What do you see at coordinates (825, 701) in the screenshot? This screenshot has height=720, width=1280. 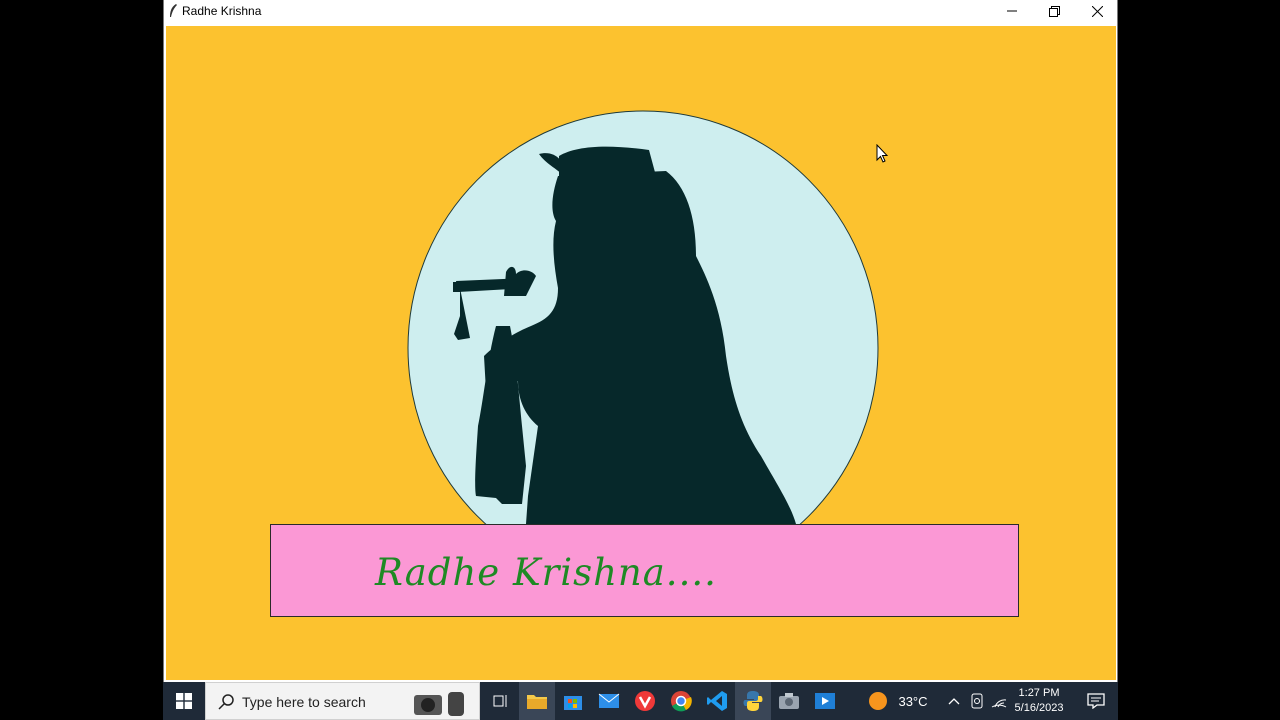 I see `media-player-icon` at bounding box center [825, 701].